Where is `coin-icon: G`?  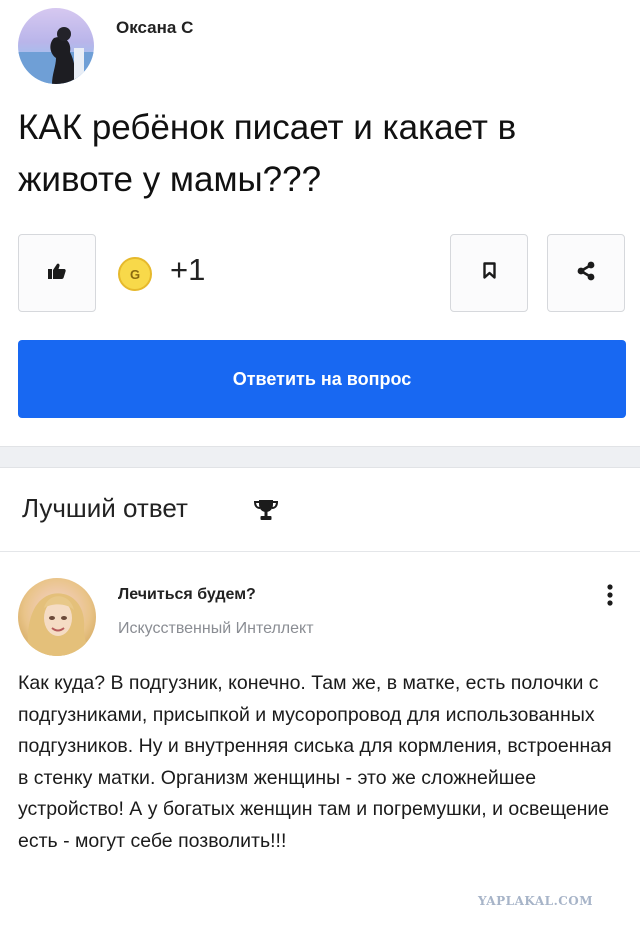
coin-icon: G is located at coordinates (135, 274).